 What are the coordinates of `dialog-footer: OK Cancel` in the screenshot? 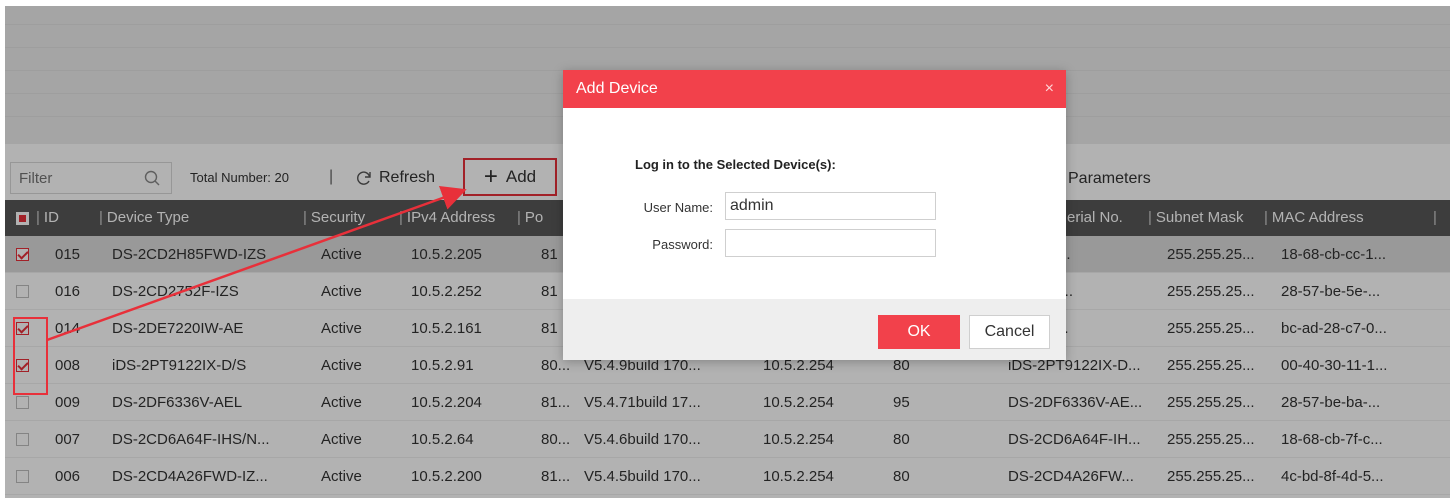 It's located at (814, 329).